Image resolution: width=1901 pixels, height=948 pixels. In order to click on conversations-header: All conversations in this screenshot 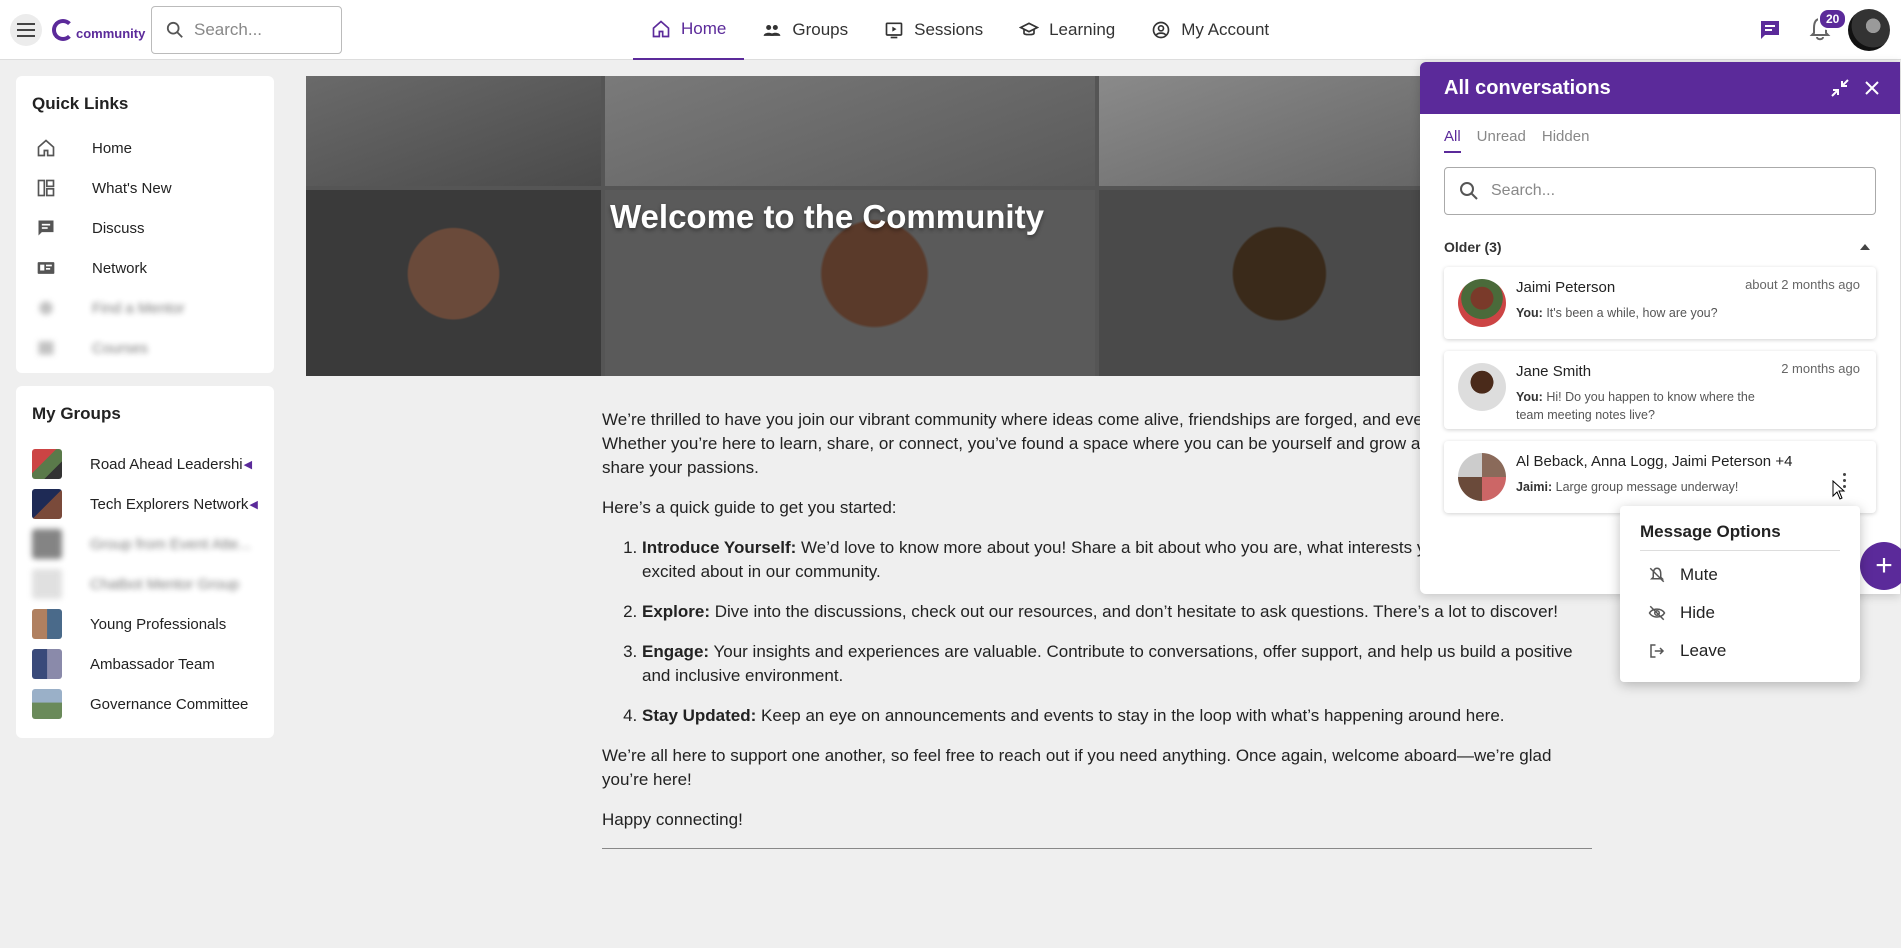, I will do `click(1660, 88)`.